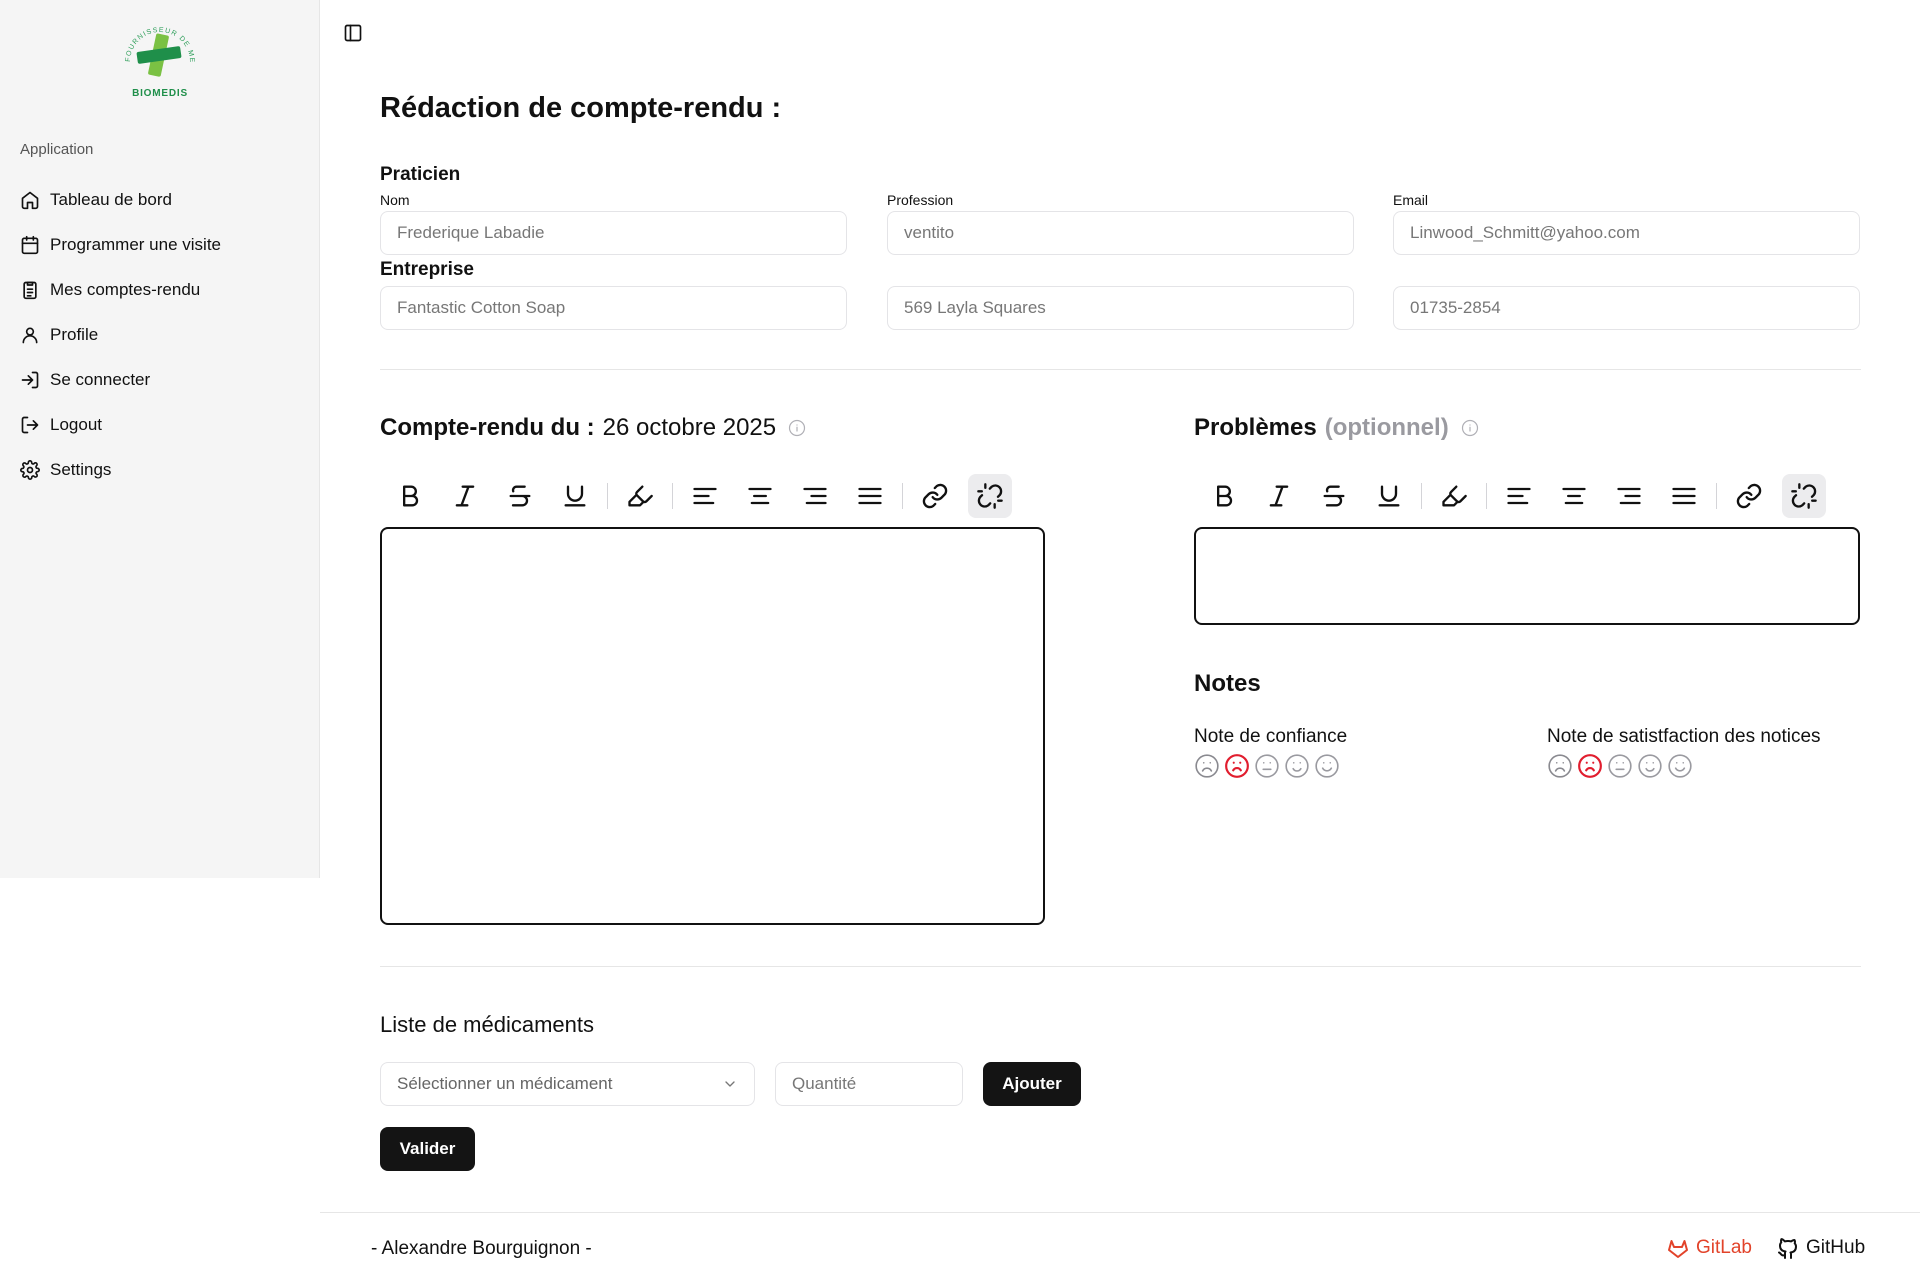 The height and width of the screenshot is (1287, 1920). I want to click on problemes-editor, so click(1527, 576).